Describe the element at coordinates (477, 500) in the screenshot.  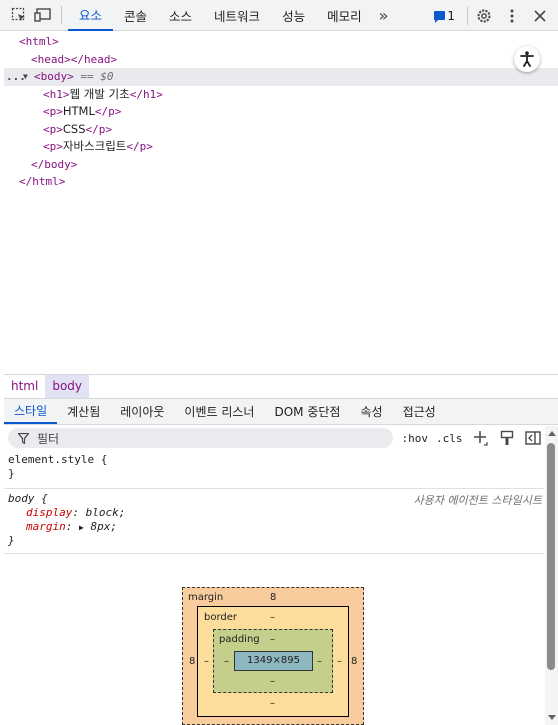
I see `user-agent-stylesheet-label: 사용자 에이전트 스타일시트` at that location.